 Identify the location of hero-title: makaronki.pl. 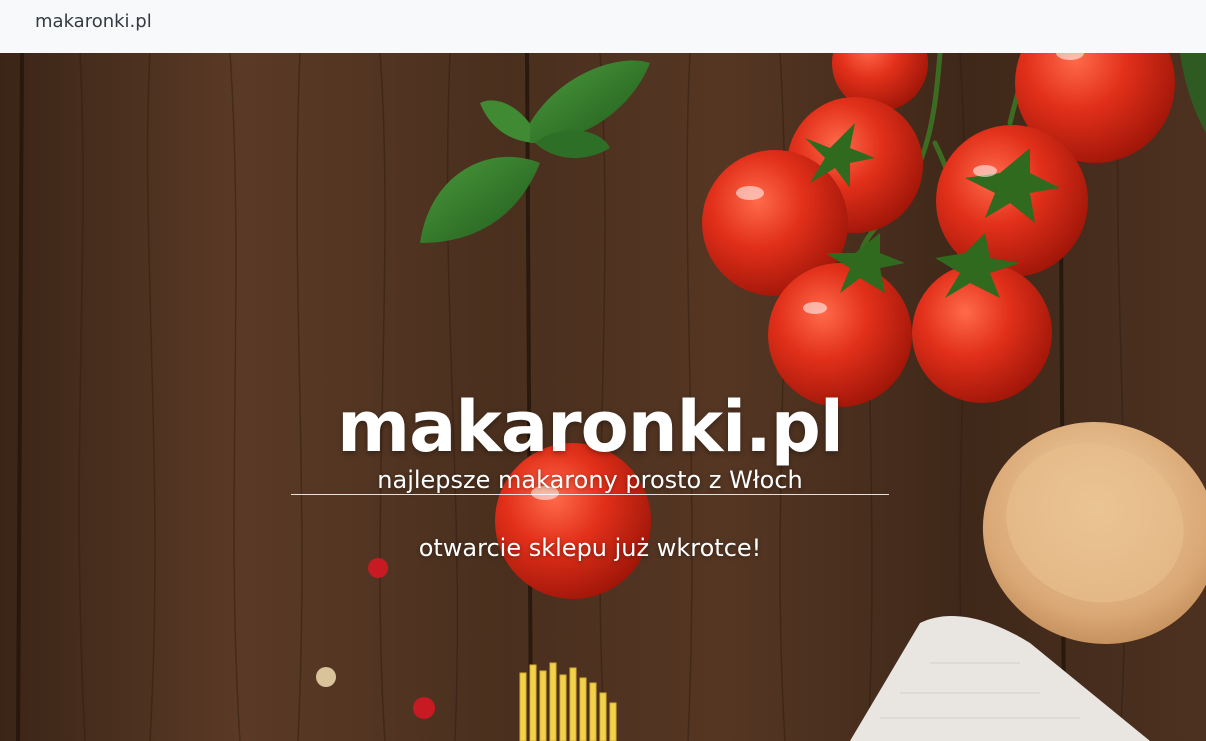
(590, 426).